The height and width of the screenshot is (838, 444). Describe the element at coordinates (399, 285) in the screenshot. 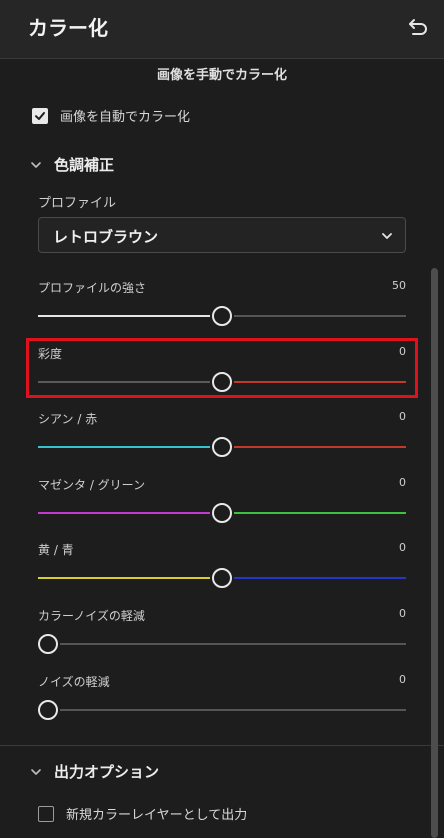

I see `slider-value: 50` at that location.